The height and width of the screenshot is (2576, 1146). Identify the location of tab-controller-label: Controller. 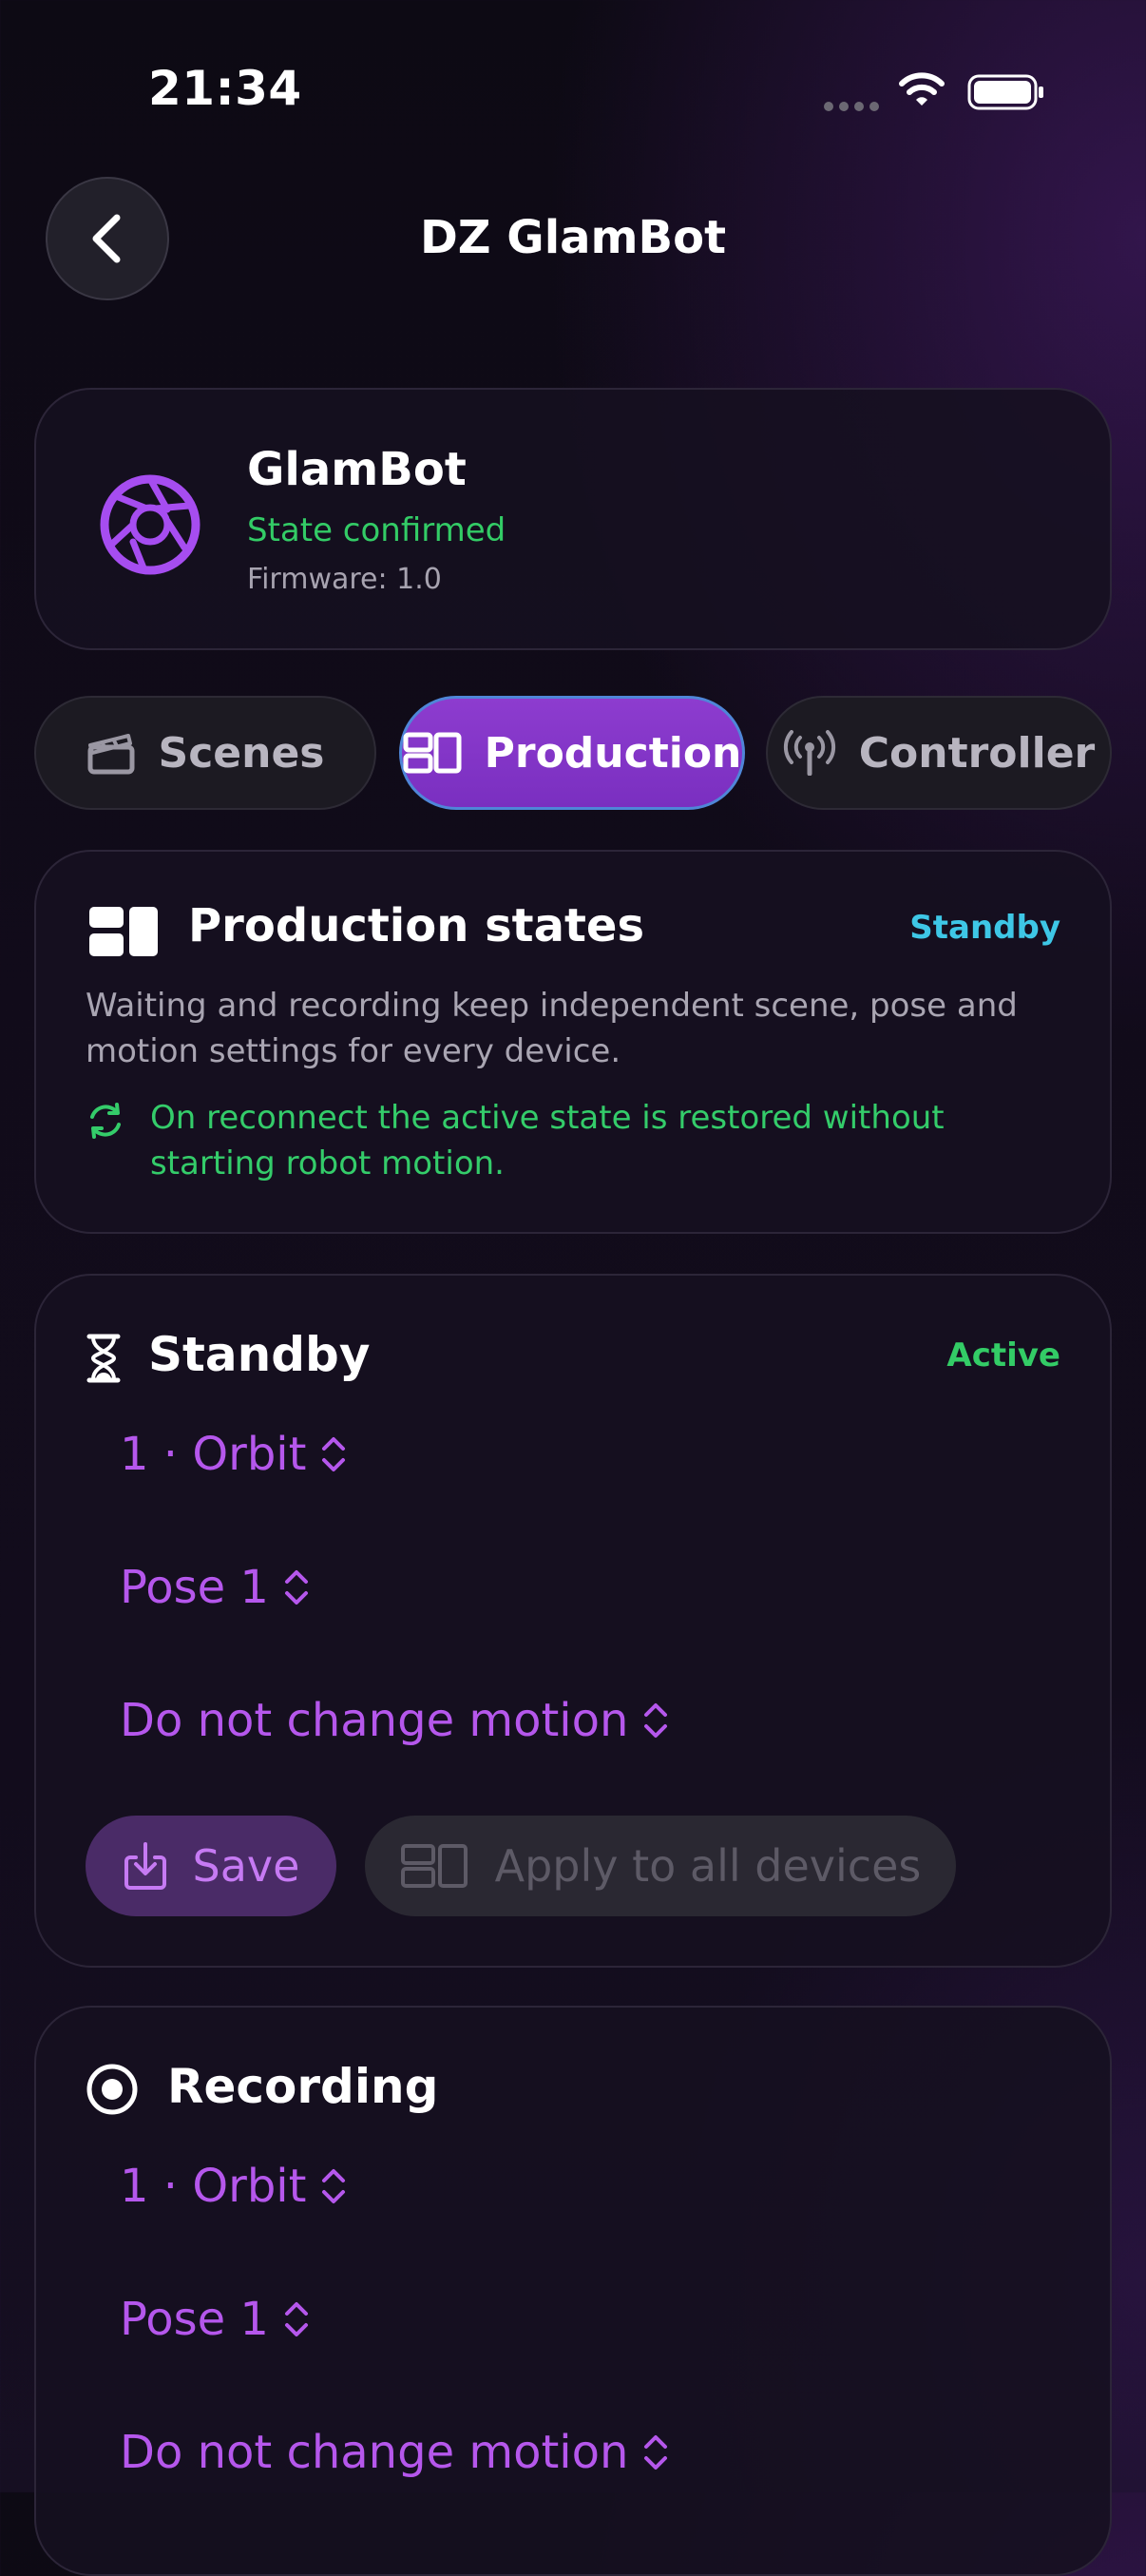
(977, 753).